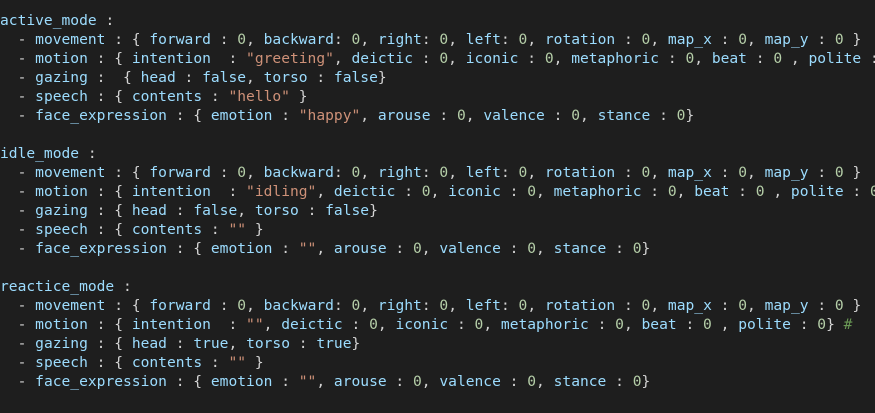 The height and width of the screenshot is (413, 875). Describe the element at coordinates (276, 210) in the screenshot. I see `key-token: torso` at that location.